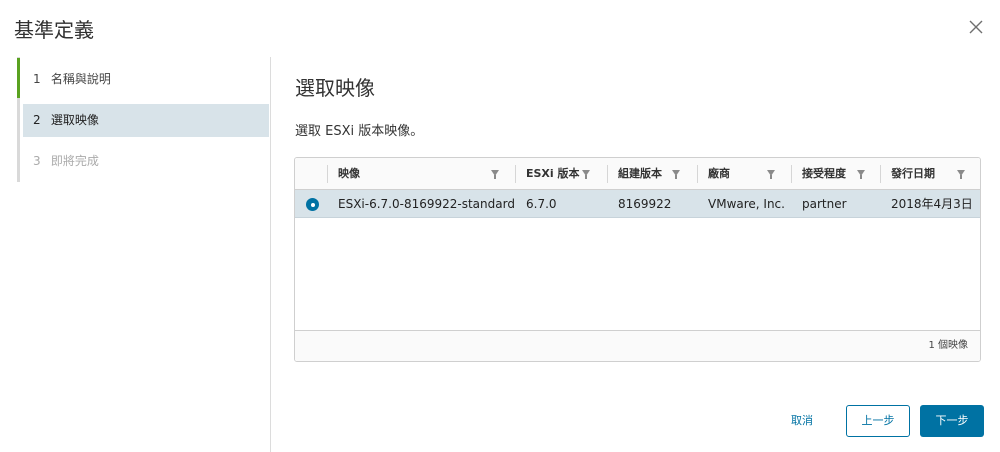 The height and width of the screenshot is (452, 1000). What do you see at coordinates (744, 174) in the screenshot?
I see `column-header-vendor: 廠商` at bounding box center [744, 174].